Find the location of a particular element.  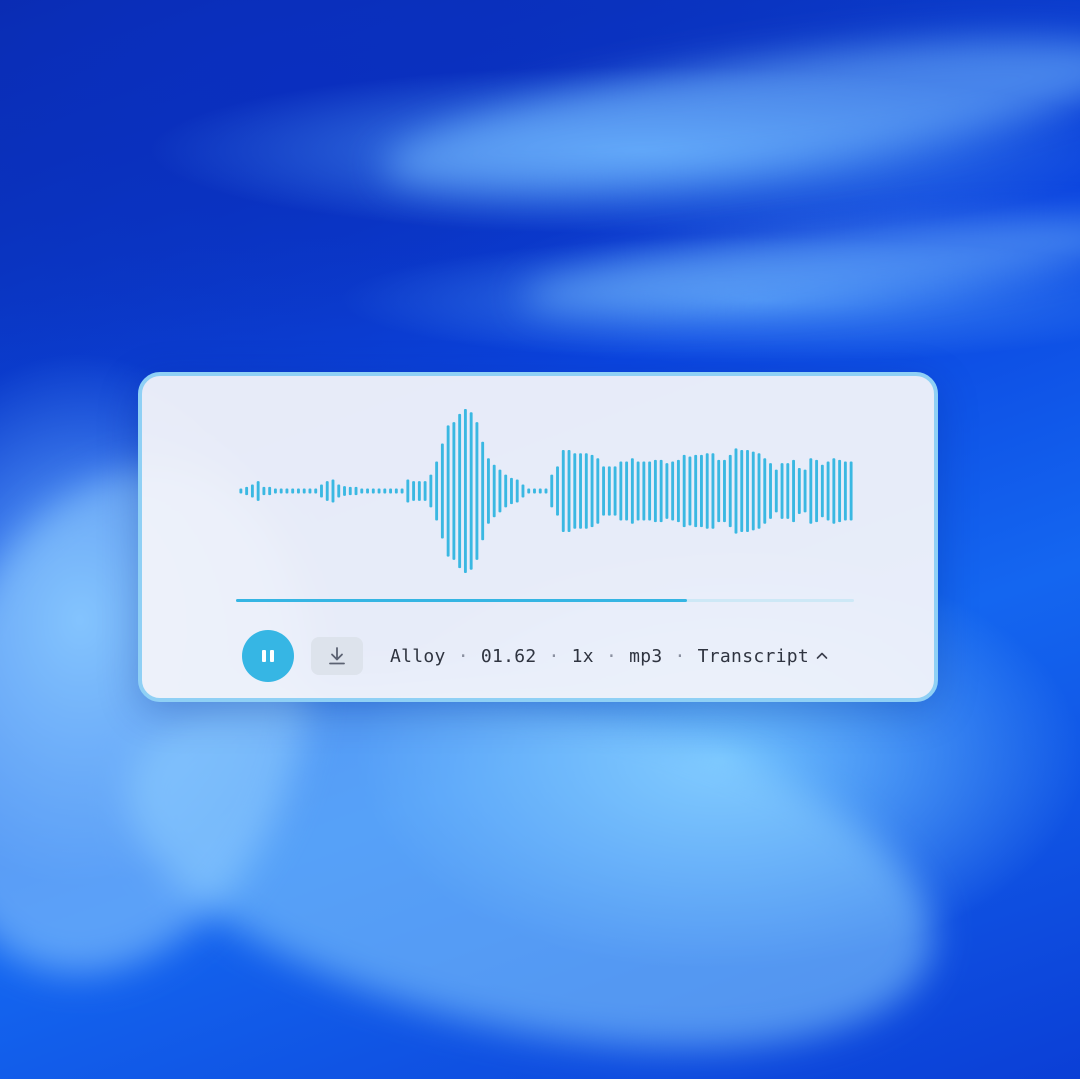

chevron-up-icon is located at coordinates (822, 655).